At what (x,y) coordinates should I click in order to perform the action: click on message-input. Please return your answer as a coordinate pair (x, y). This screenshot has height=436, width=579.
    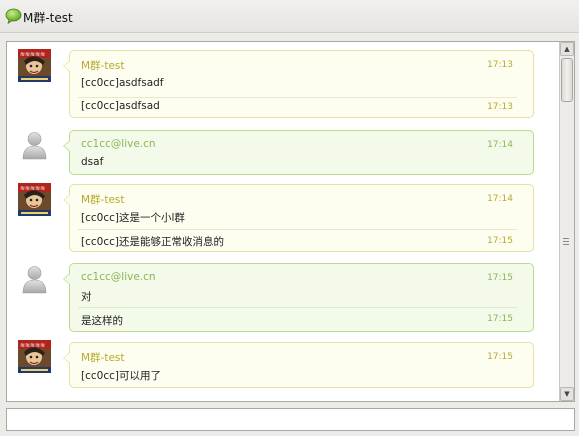
    Looking at the image, I should click on (290, 419).